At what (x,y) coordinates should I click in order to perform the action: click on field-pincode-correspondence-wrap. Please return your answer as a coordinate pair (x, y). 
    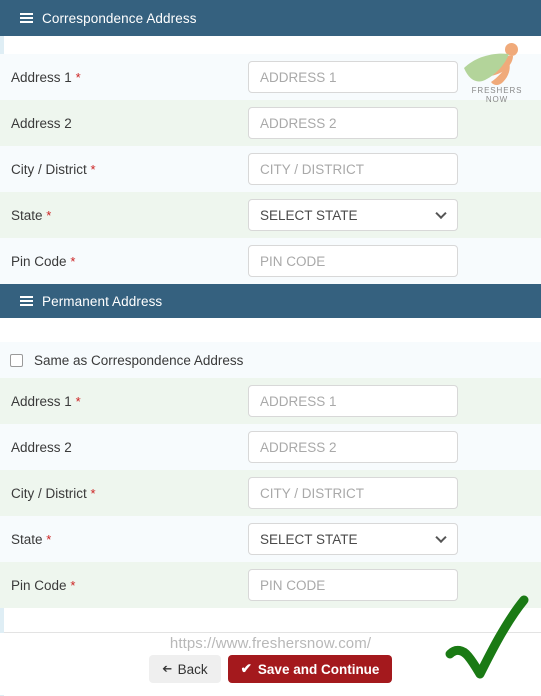
    Looking at the image, I should click on (353, 261).